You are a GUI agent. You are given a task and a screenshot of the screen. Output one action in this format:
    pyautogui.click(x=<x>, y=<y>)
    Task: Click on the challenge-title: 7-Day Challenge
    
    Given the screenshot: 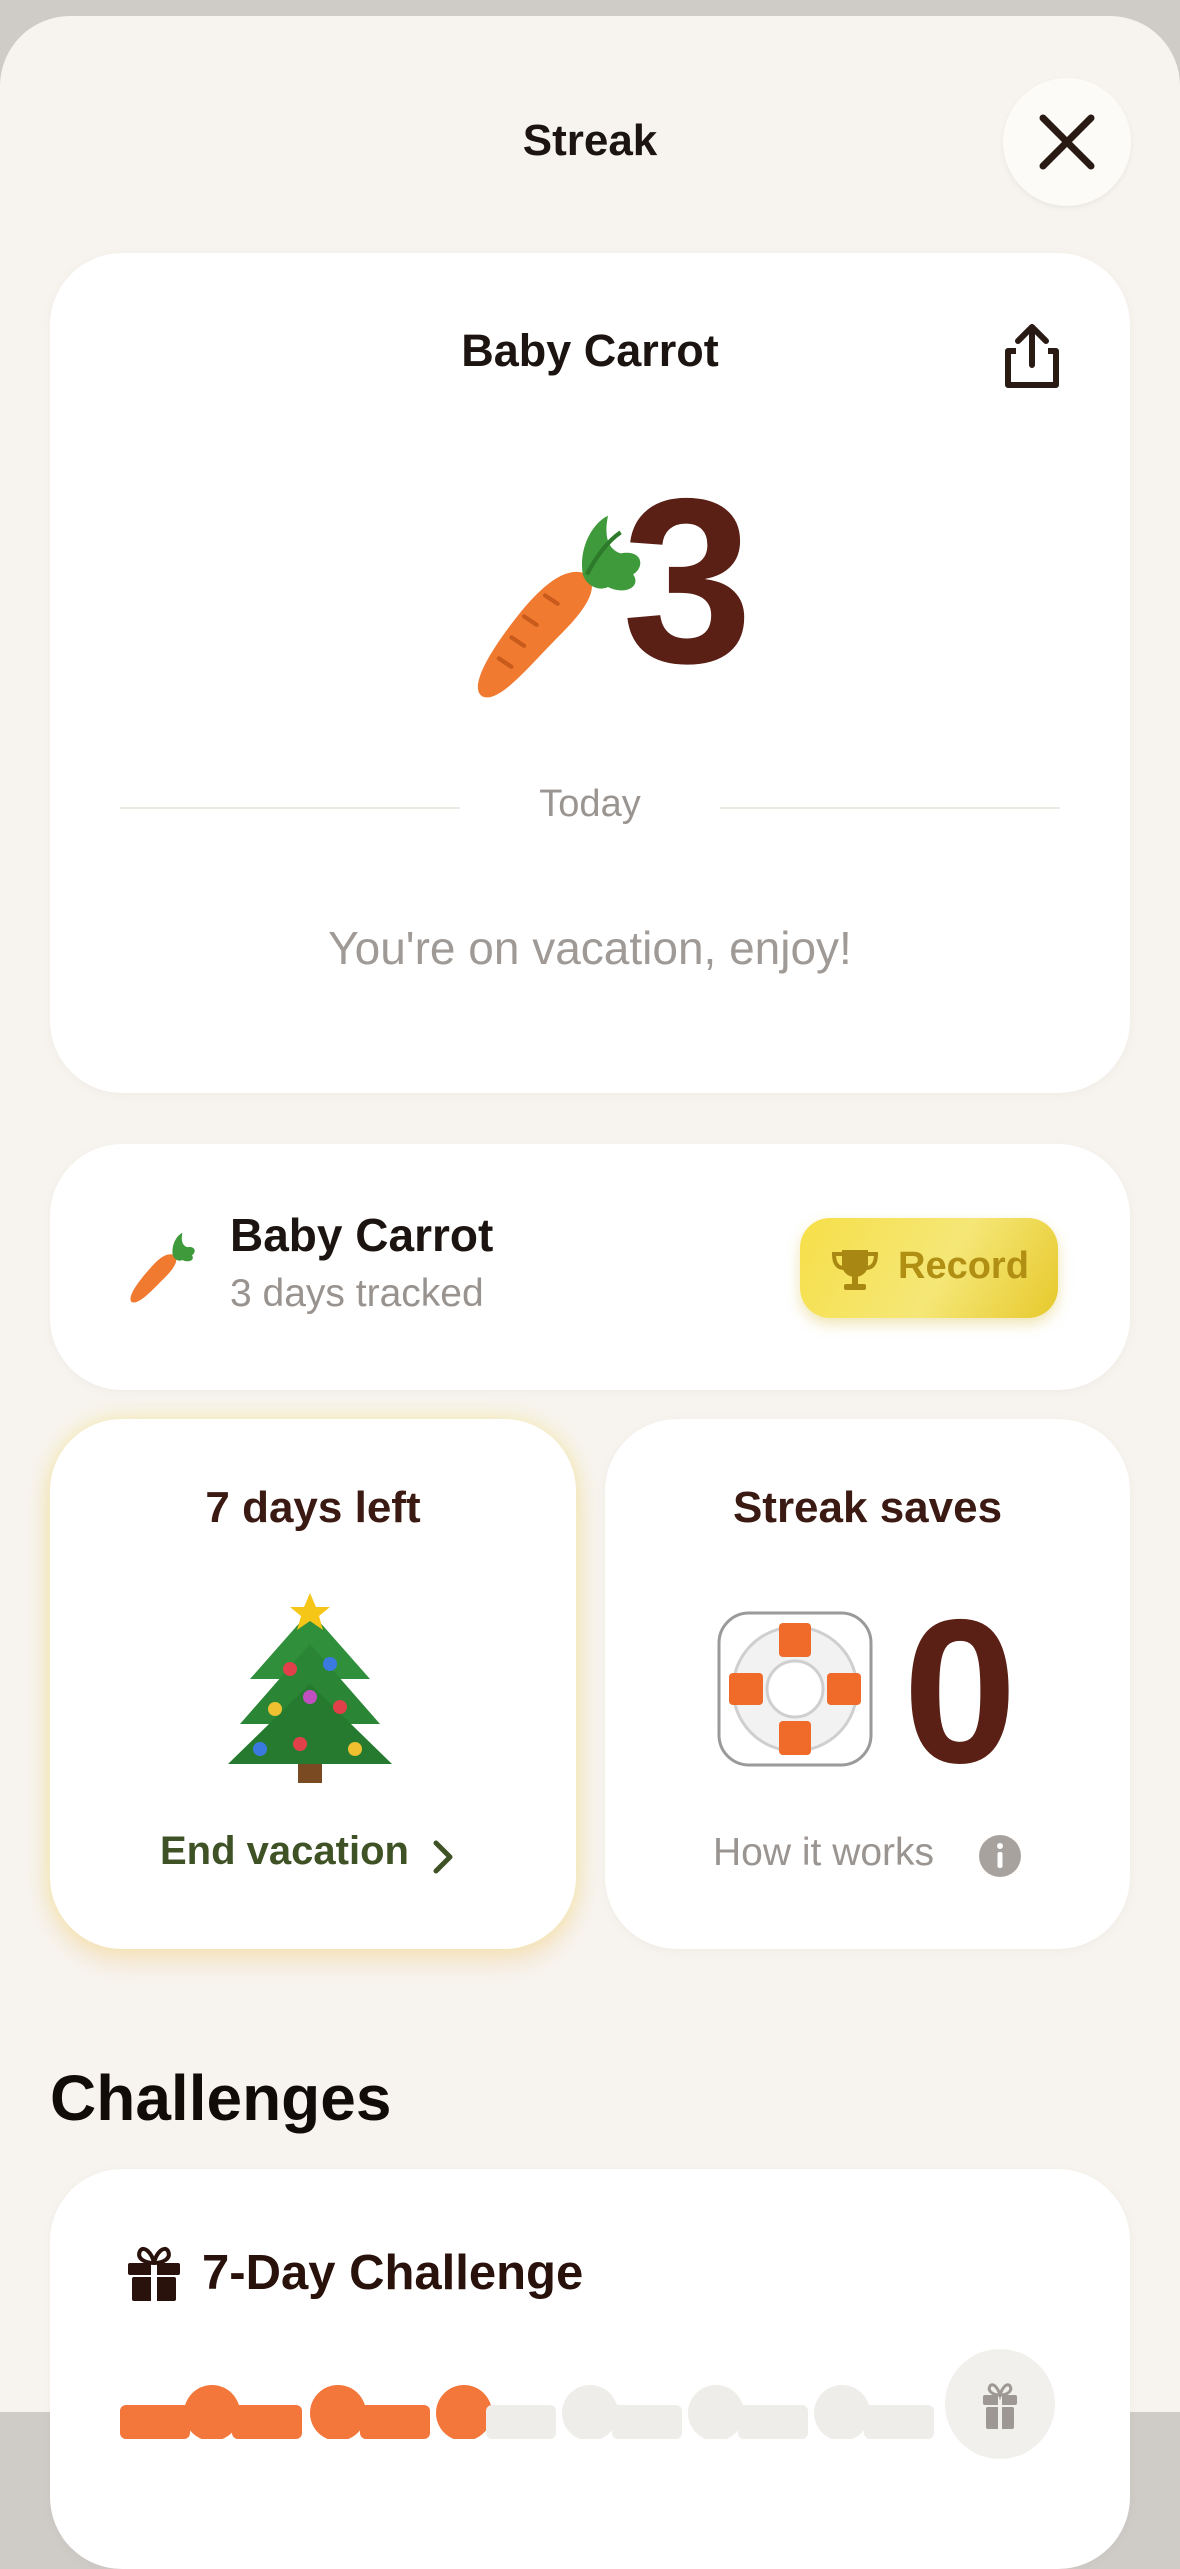 What is the action you would take?
    pyautogui.click(x=393, y=2273)
    